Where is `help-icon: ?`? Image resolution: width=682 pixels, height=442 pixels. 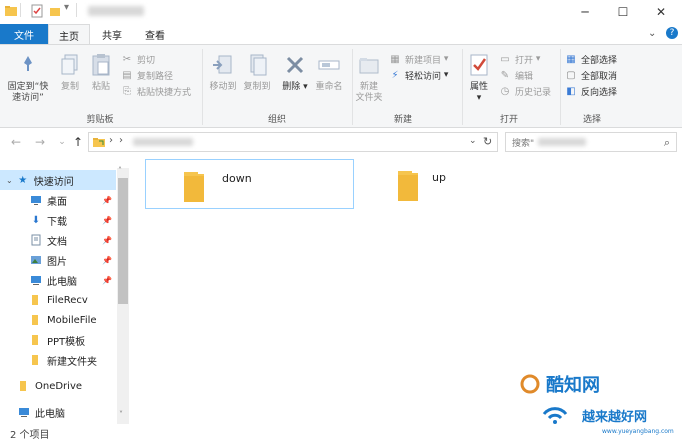
help-icon: ? is located at coordinates (672, 33).